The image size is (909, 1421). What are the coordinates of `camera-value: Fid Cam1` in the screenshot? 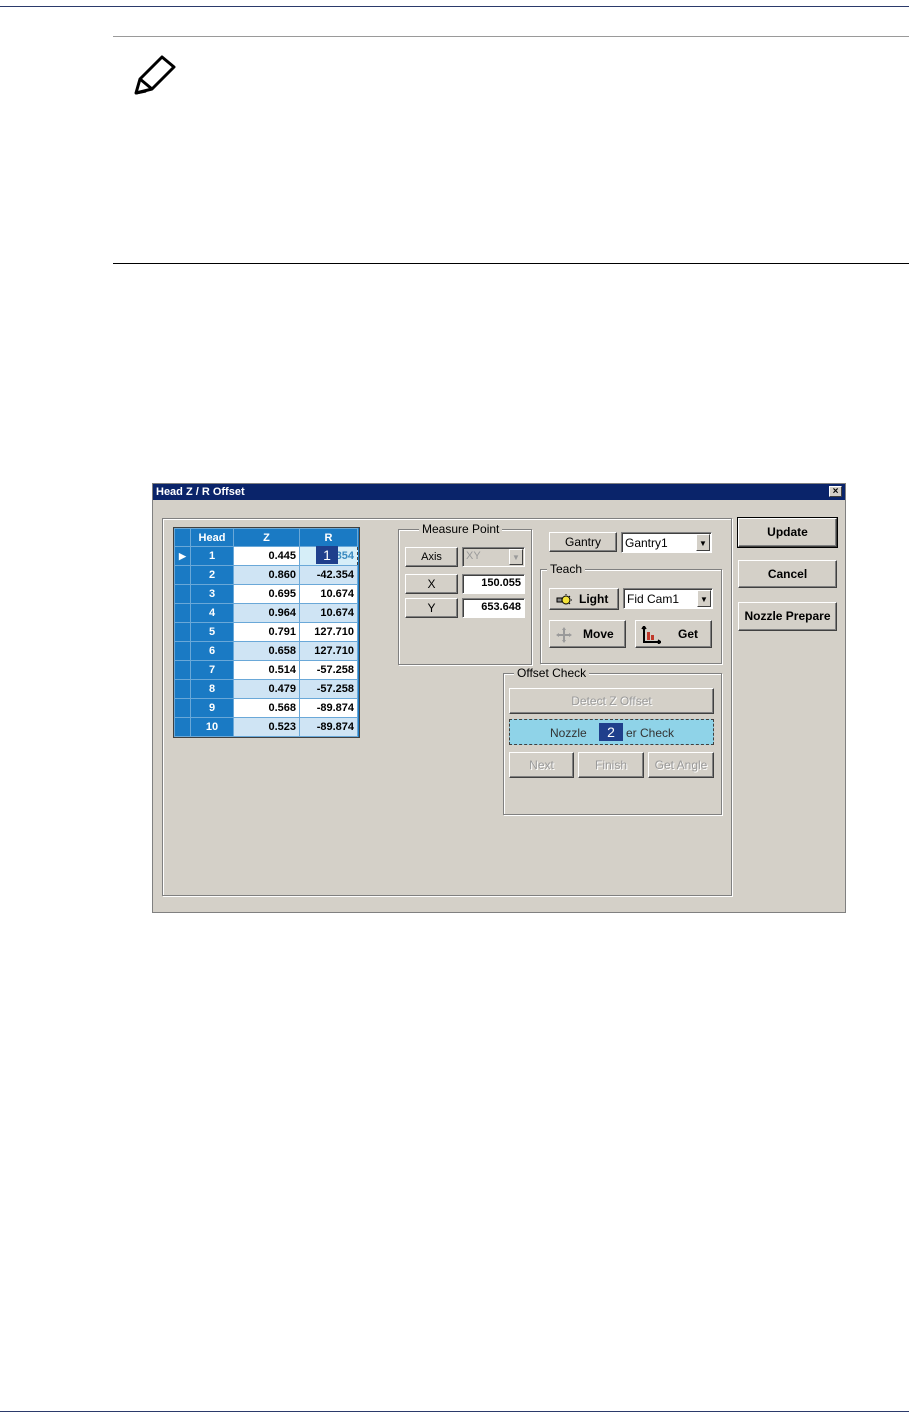 It's located at (653, 599).